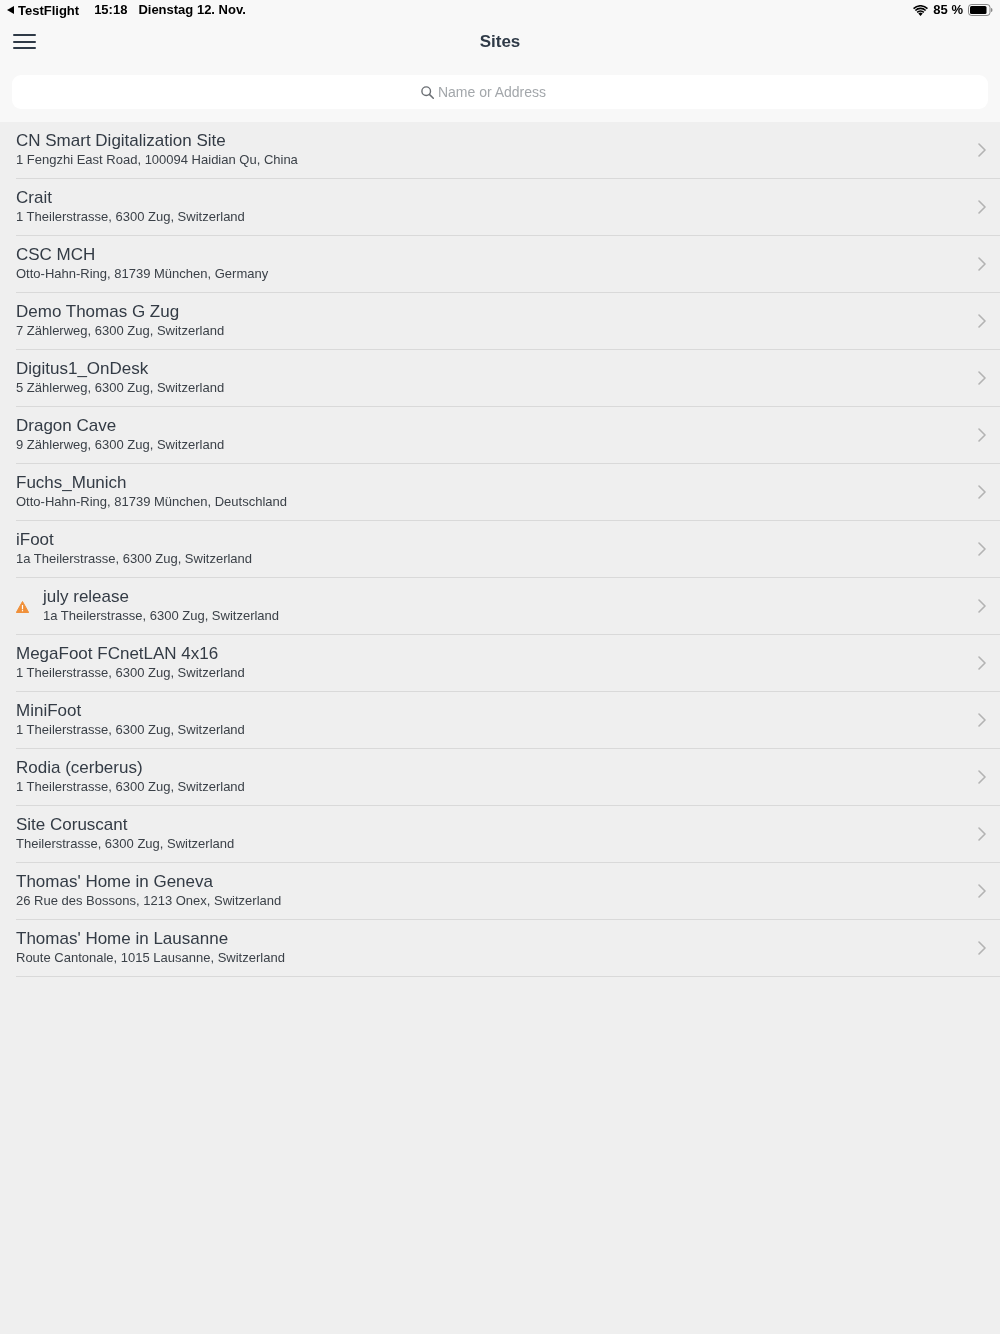 The height and width of the screenshot is (1334, 1000). I want to click on site-list-item: Dragon Cave 9 Zählerweg, 6300 Zug, Switzerland, so click(500, 435).